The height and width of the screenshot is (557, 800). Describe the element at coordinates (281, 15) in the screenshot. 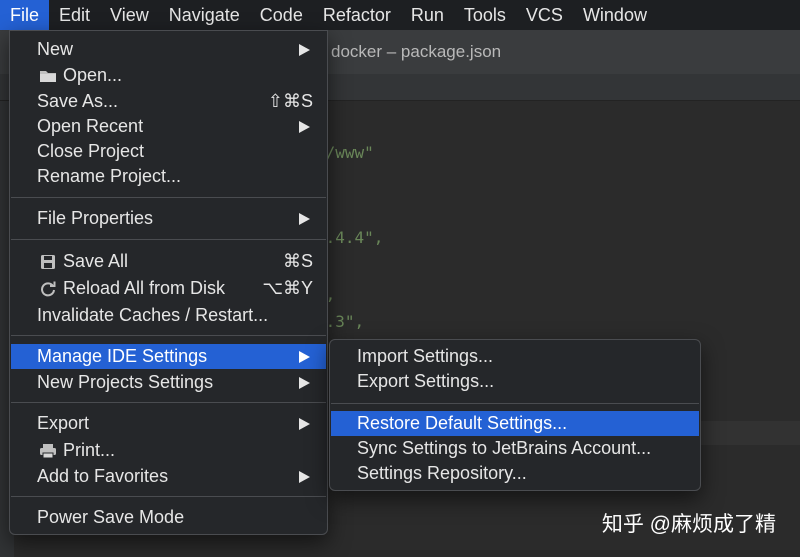

I see `menubar-code: Code` at that location.